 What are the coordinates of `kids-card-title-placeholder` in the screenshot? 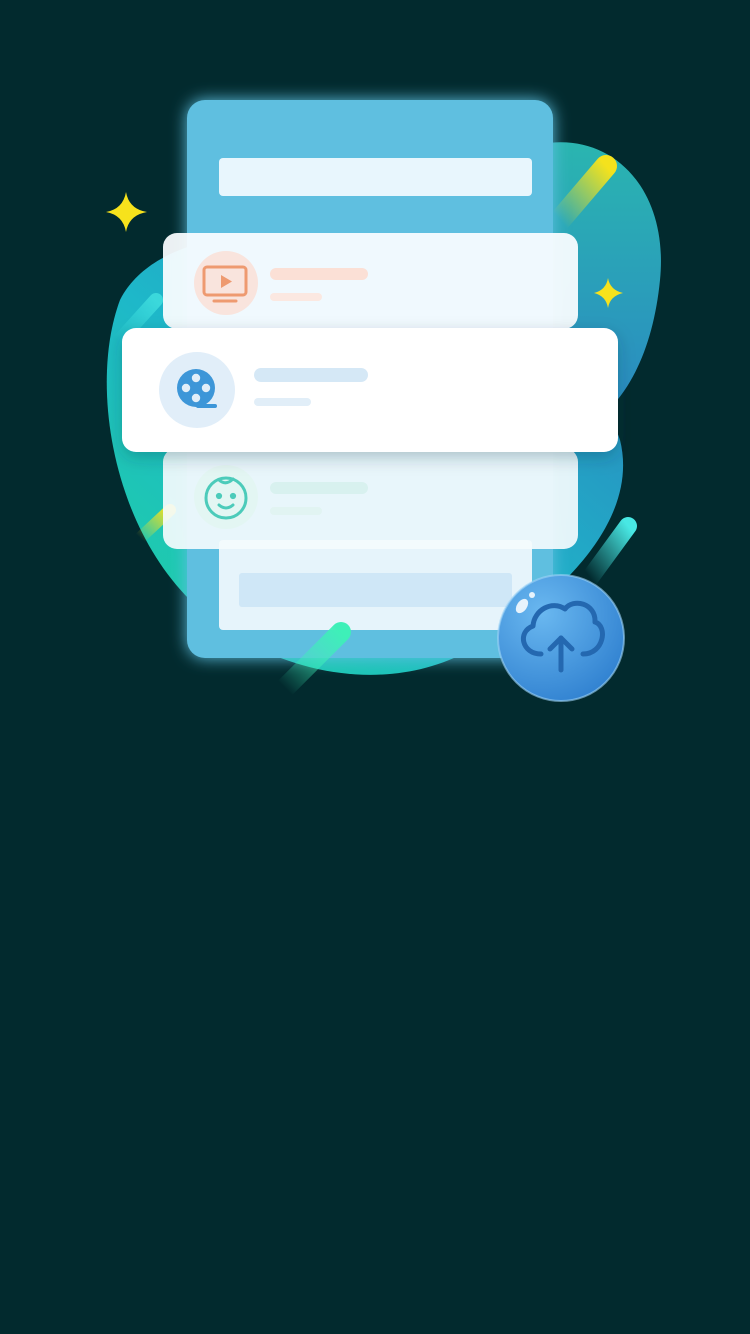 It's located at (319, 488).